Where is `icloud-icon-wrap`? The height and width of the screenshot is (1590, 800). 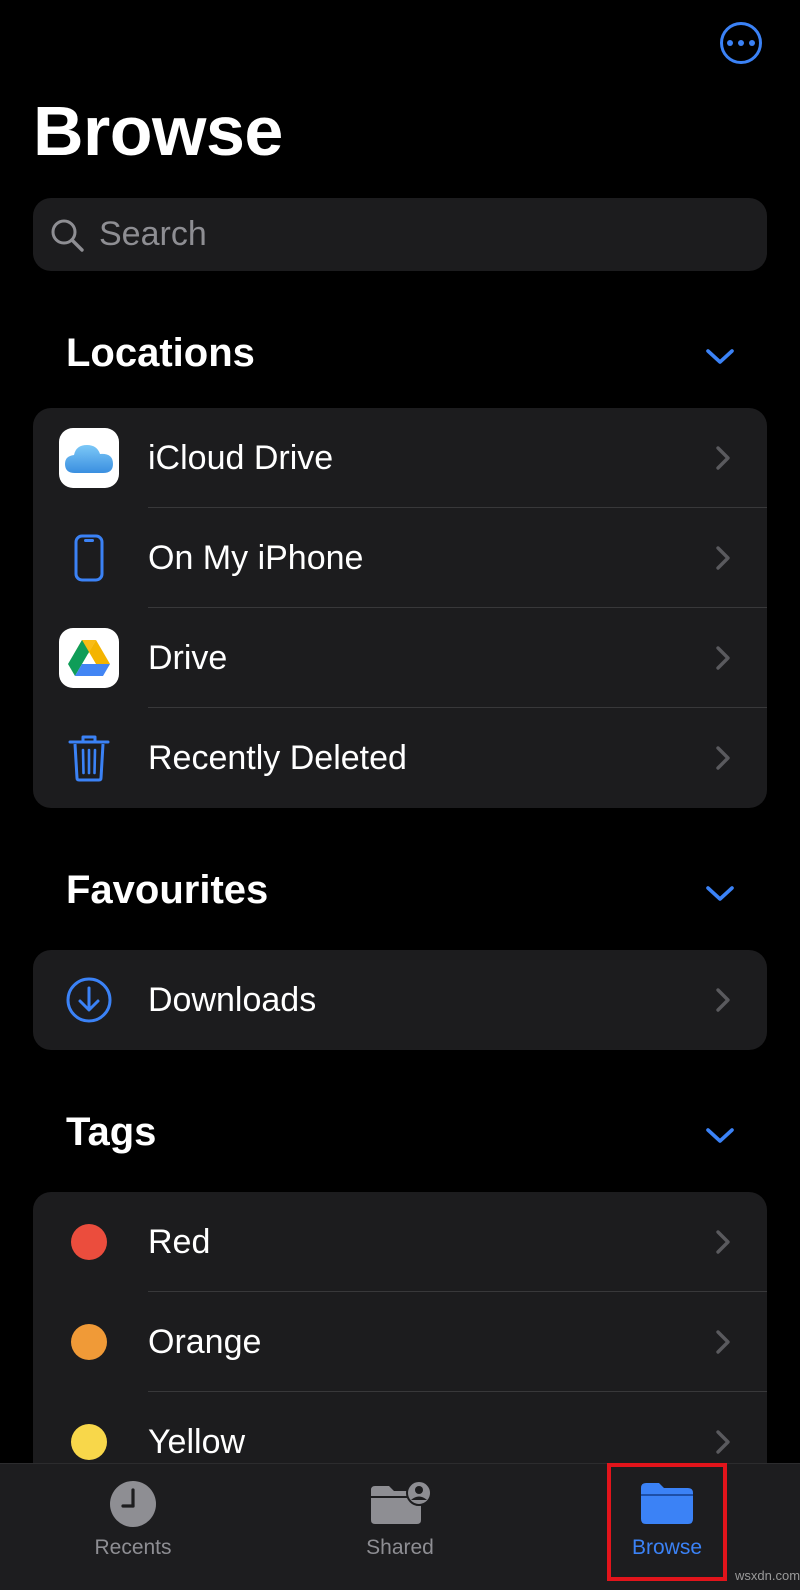
icloud-icon-wrap is located at coordinates (89, 458).